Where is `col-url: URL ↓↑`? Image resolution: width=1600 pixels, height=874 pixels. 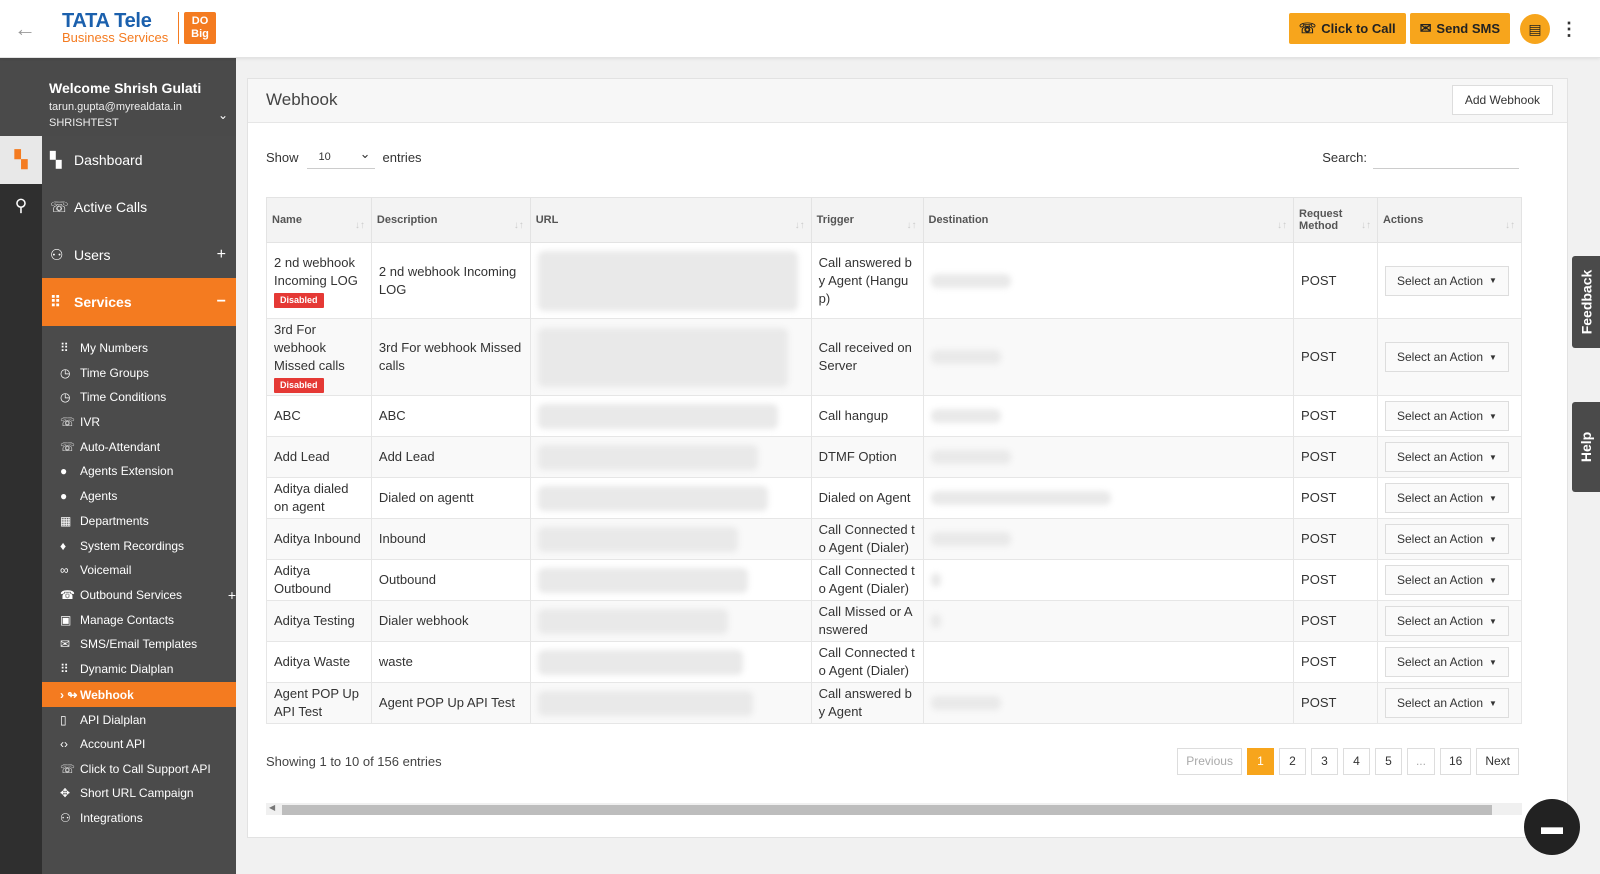 col-url: URL ↓↑ is located at coordinates (670, 220).